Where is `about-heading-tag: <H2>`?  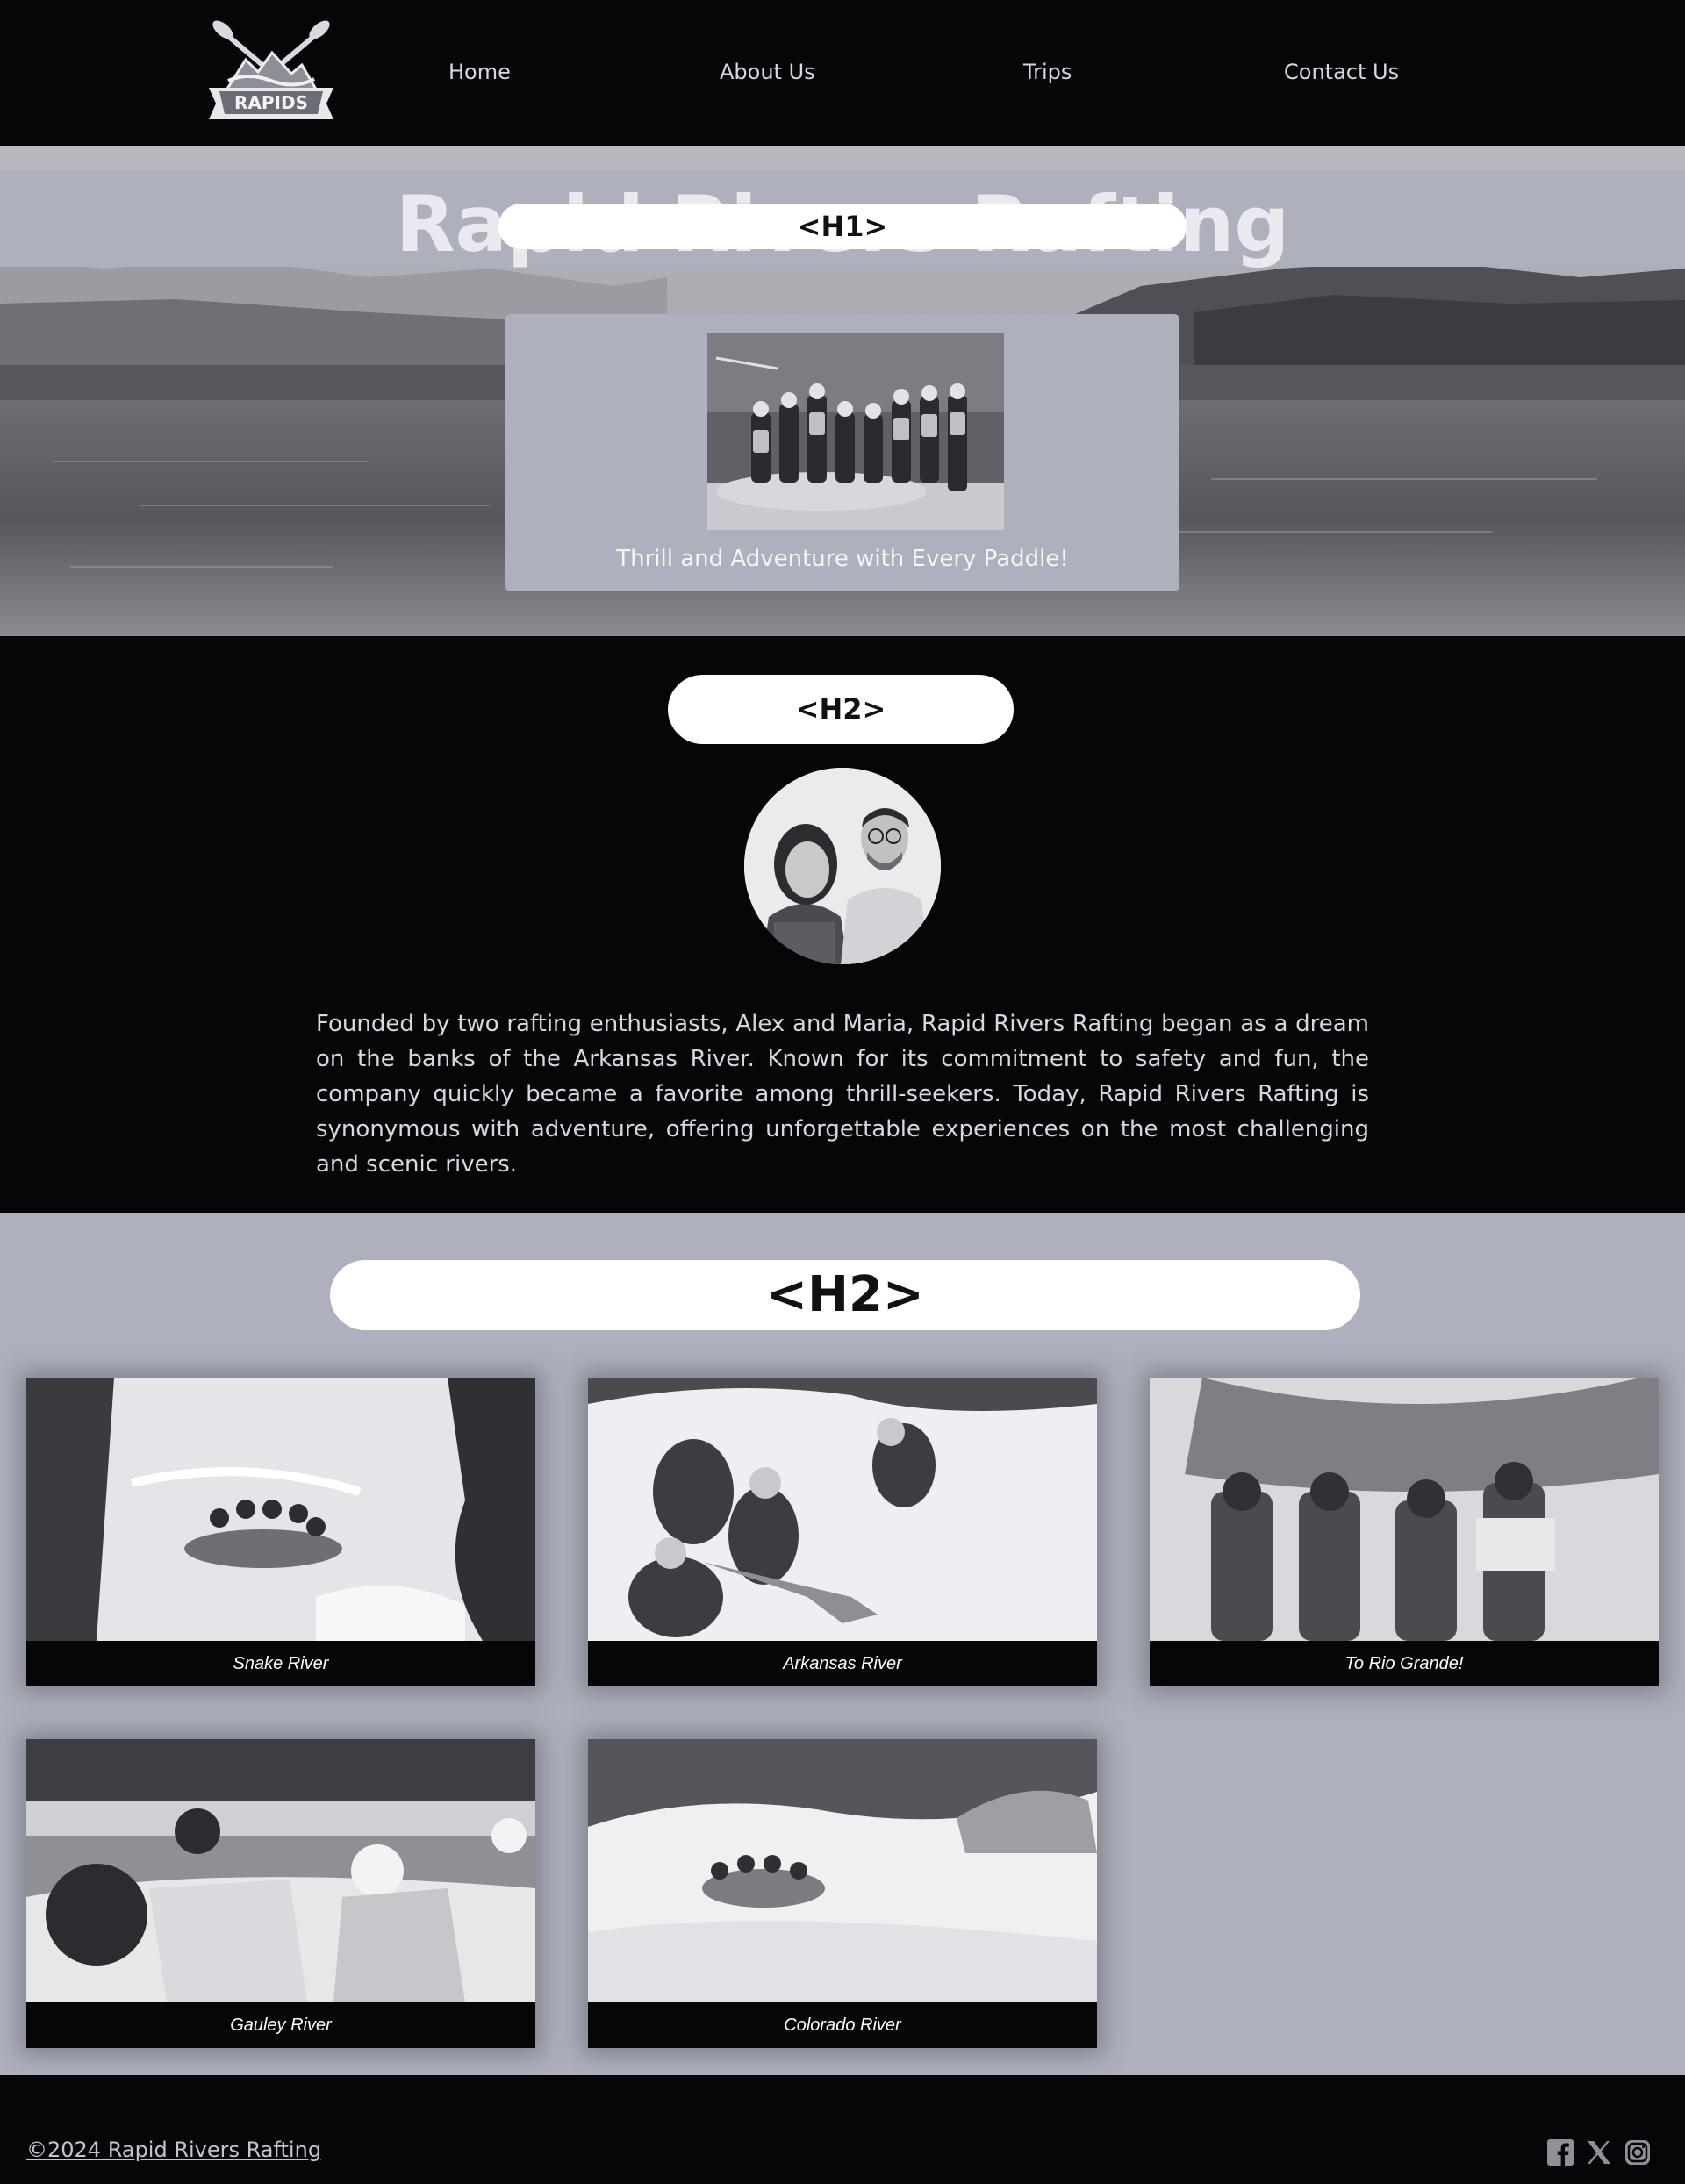
about-heading-tag: <H2> is located at coordinates (841, 709).